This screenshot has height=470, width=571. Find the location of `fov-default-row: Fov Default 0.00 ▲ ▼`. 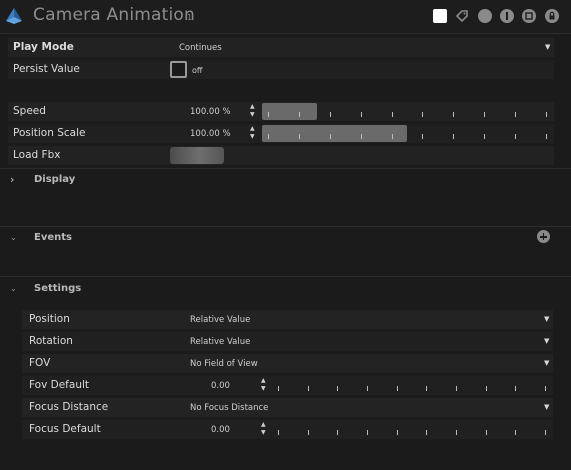

fov-default-row: Fov Default 0.00 ▲ ▼ is located at coordinates (287, 385).